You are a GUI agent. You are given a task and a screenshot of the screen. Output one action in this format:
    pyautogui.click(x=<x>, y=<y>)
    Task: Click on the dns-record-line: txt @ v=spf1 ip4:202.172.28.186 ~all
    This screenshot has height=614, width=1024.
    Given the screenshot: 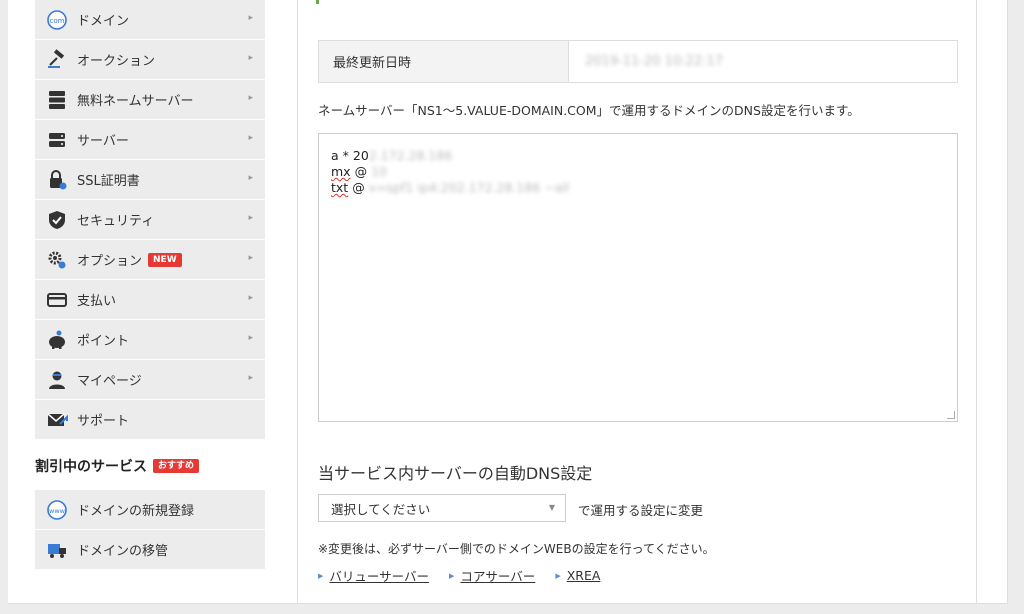 What is the action you would take?
    pyautogui.click(x=638, y=188)
    